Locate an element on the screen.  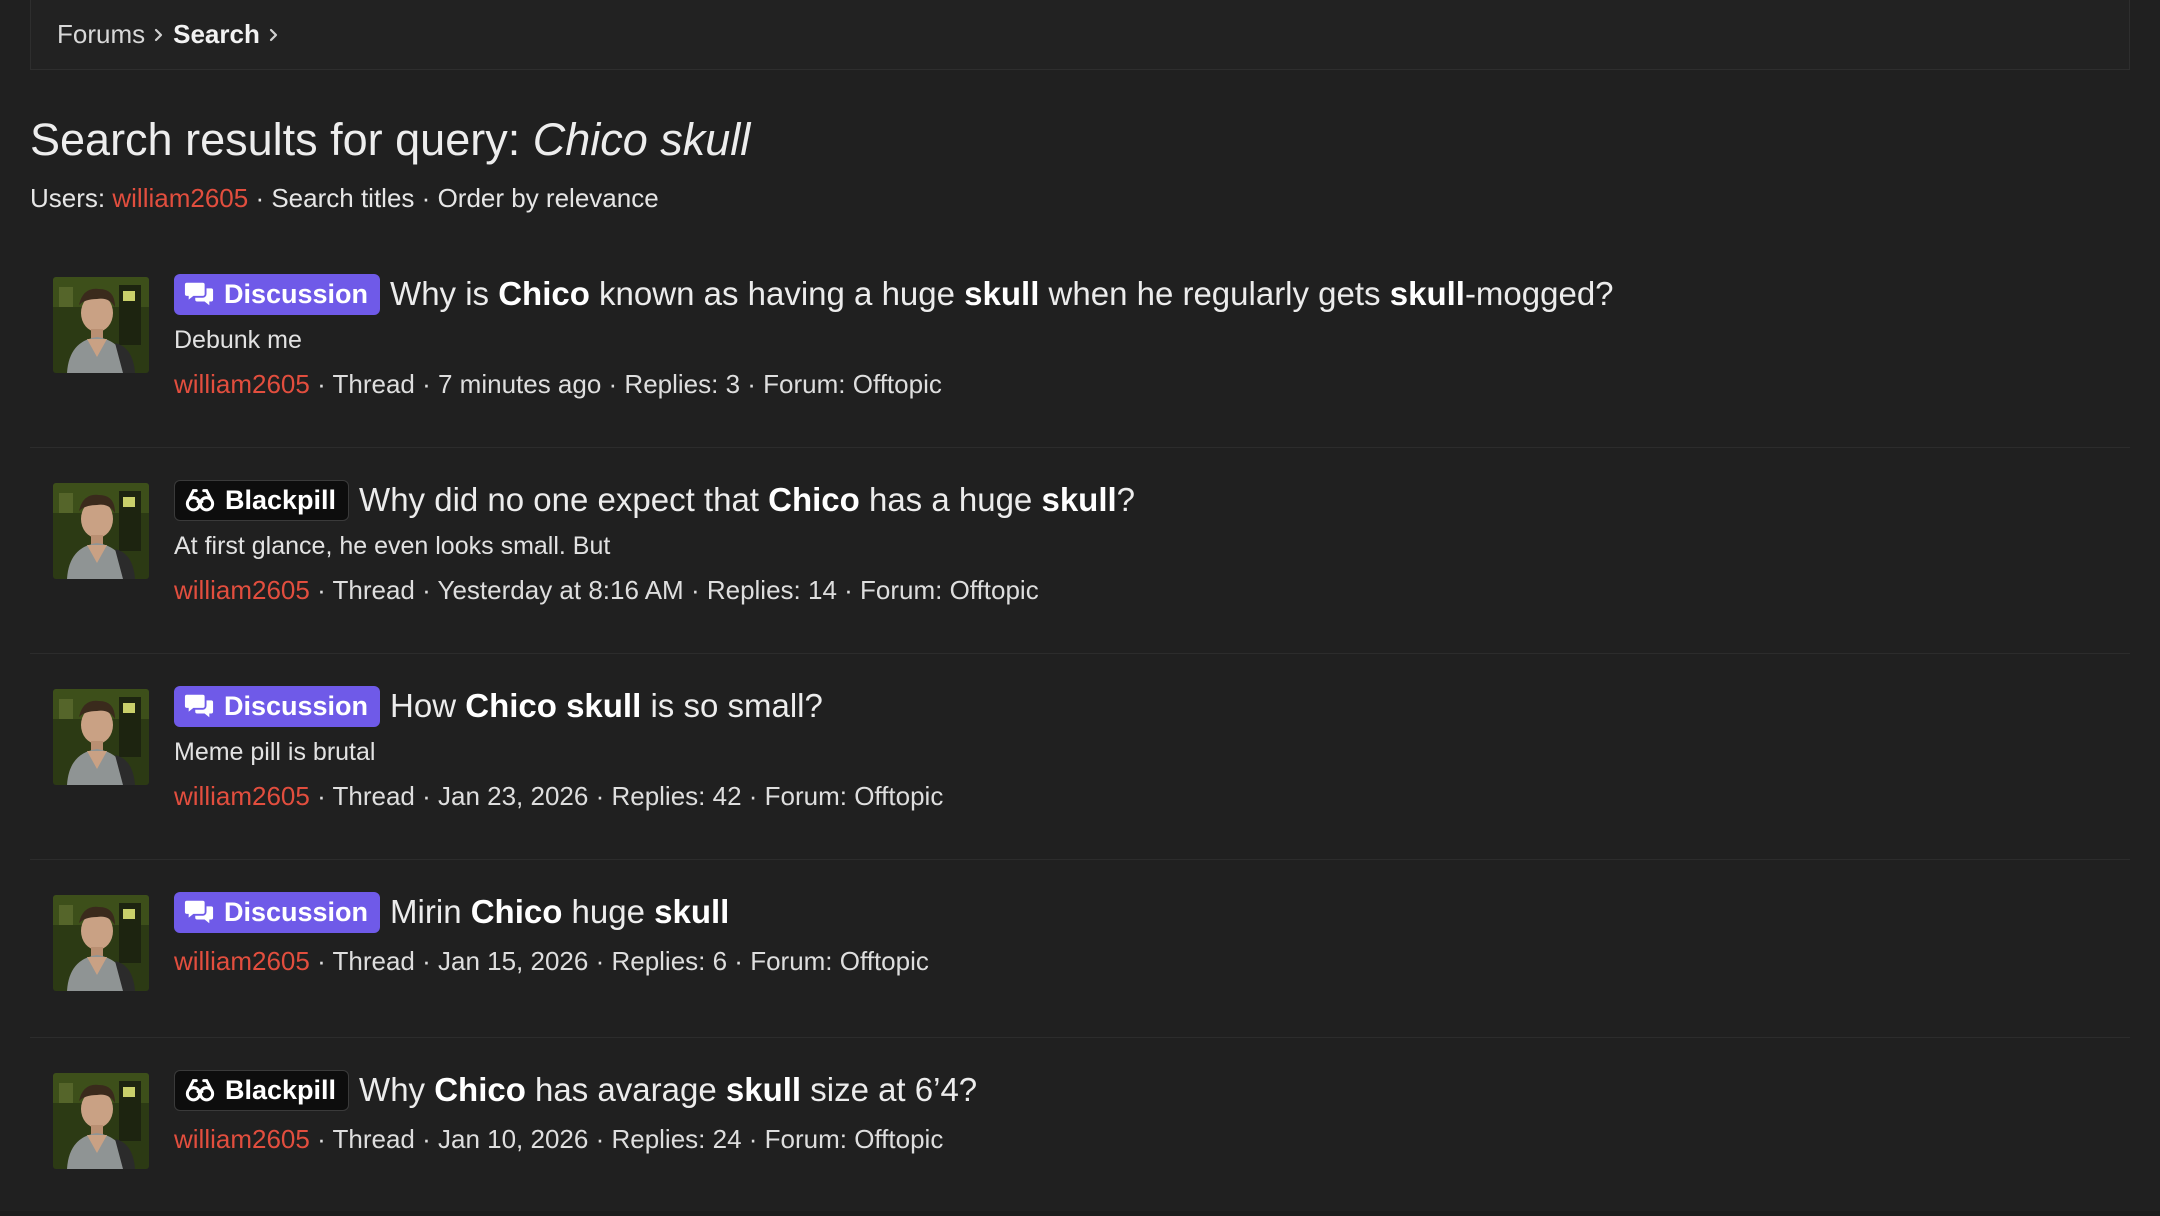
reply-count: Replies: 3 is located at coordinates (682, 384).